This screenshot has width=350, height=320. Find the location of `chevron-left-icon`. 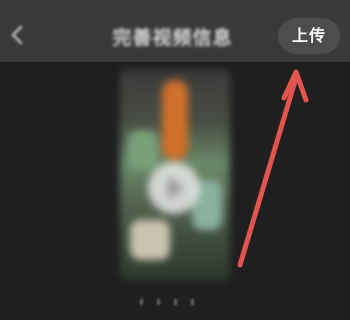

chevron-left-icon is located at coordinates (17, 35).